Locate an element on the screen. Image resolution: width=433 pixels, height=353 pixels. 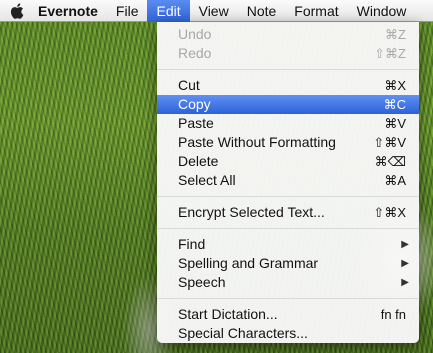
menu-item-shortcut: ⇧⌘X is located at coordinates (389, 212).